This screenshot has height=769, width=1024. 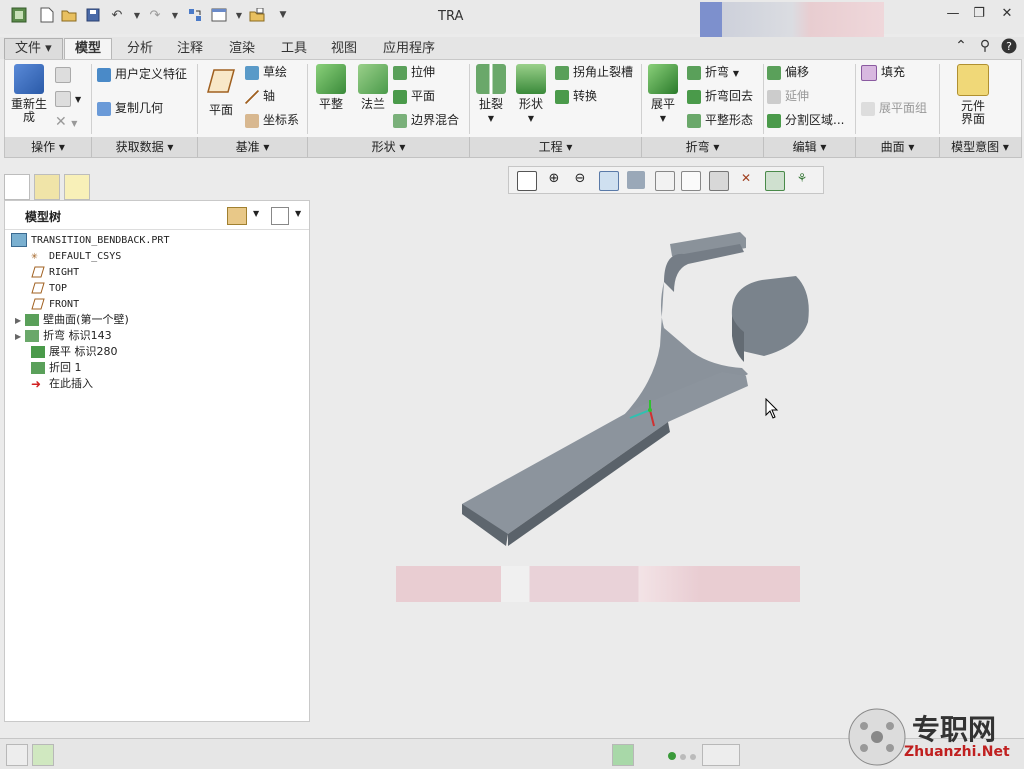 I want to click on close-window-quick-icon, so click(x=257, y=15).